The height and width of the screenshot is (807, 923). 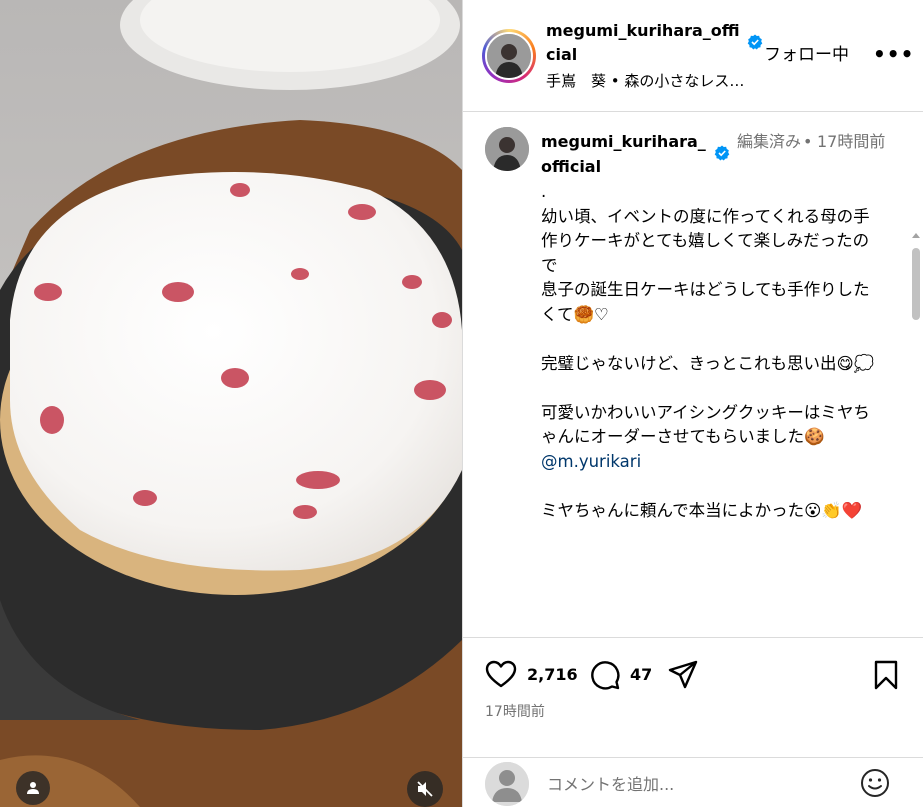 What do you see at coordinates (646, 43) in the screenshot?
I see `header-username: megumi_kurihara_official` at bounding box center [646, 43].